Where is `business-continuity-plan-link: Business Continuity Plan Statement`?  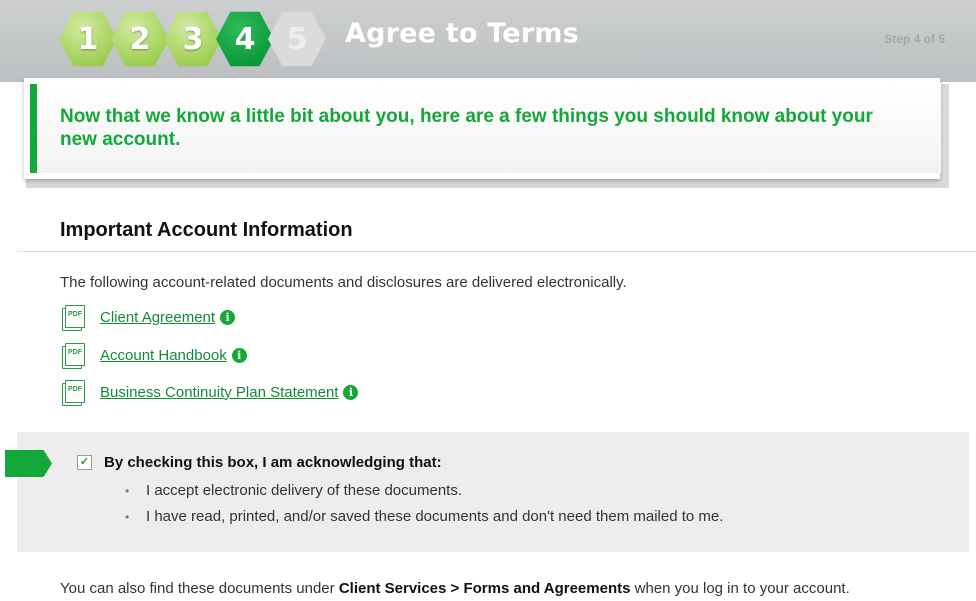
business-continuity-plan-link: Business Continuity Plan Statement is located at coordinates (219, 392).